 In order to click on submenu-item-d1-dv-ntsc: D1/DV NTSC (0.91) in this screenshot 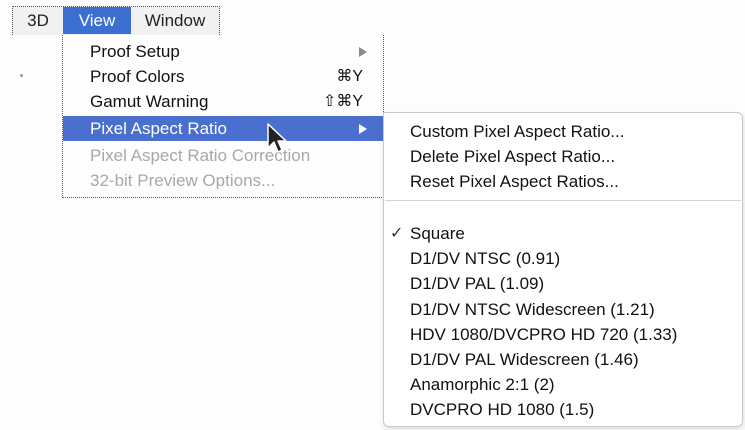, I will do `click(563, 258)`.